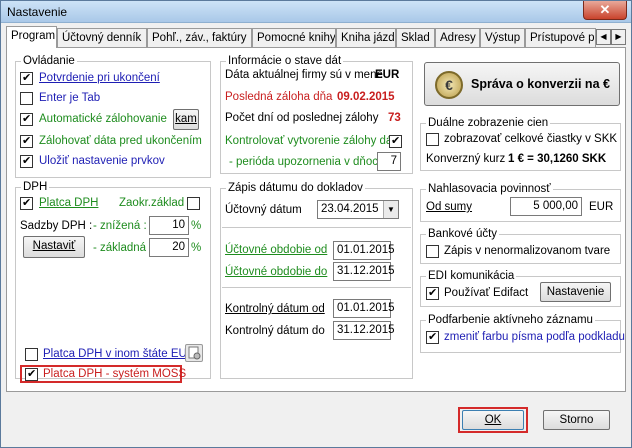 The width and height of the screenshot is (632, 448). Describe the element at coordinates (102, 161) in the screenshot. I see `ulozit-nastavenie-label: Uložiť nastavenie prvkov` at that location.